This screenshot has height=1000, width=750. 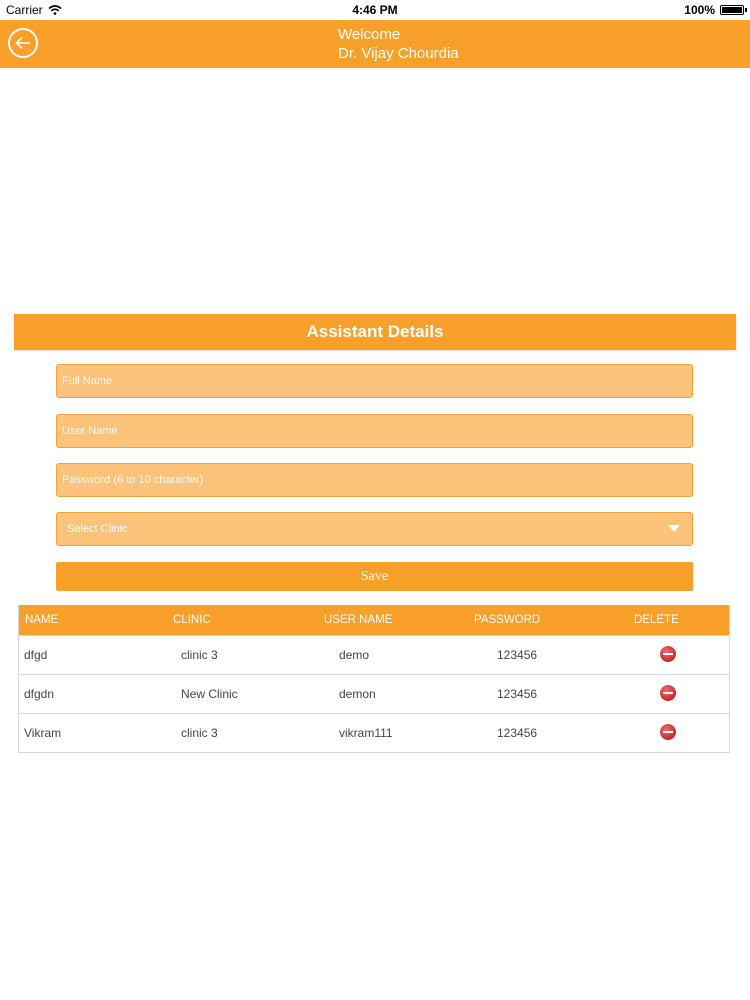 I want to click on status-time: 4:46 PM, so click(x=375, y=10).